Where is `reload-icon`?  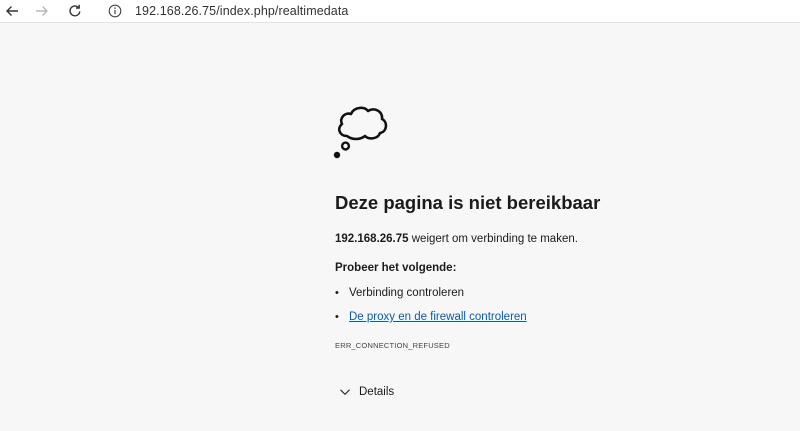 reload-icon is located at coordinates (75, 10).